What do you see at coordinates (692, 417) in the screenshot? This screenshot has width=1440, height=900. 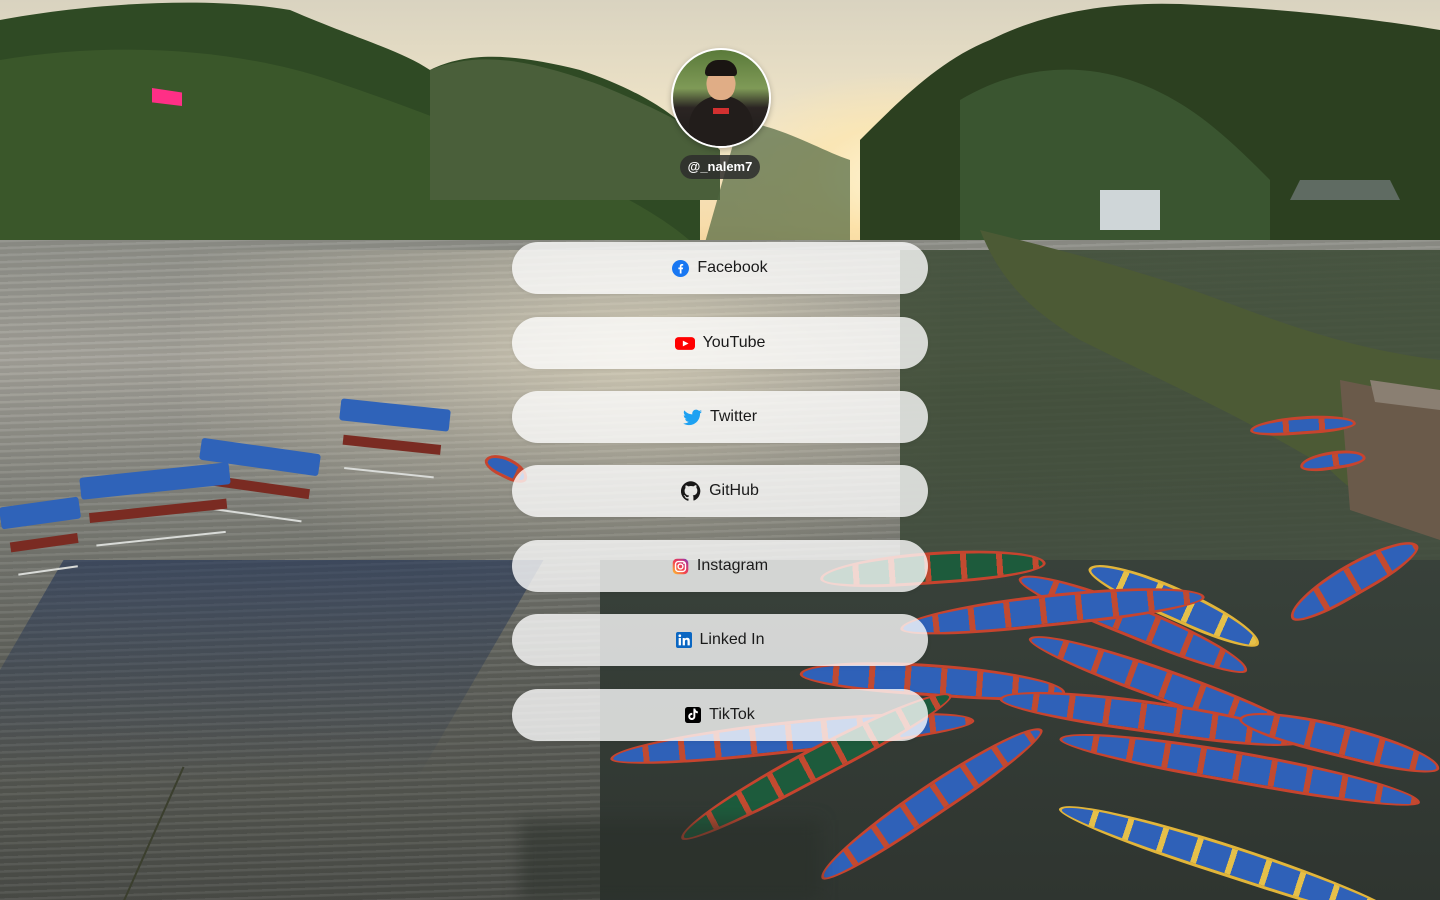 I see `twitter-icon` at bounding box center [692, 417].